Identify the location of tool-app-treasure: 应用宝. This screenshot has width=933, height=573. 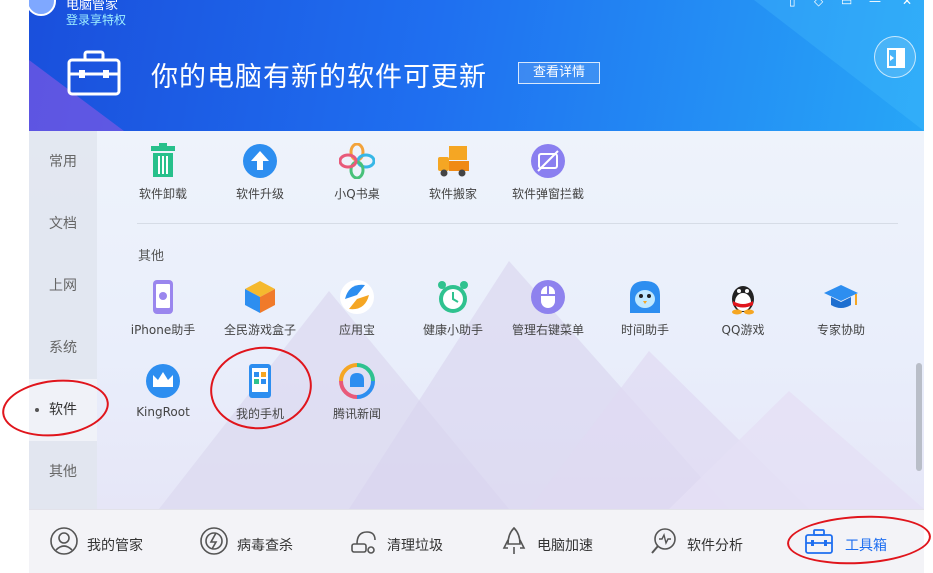
(357, 314).